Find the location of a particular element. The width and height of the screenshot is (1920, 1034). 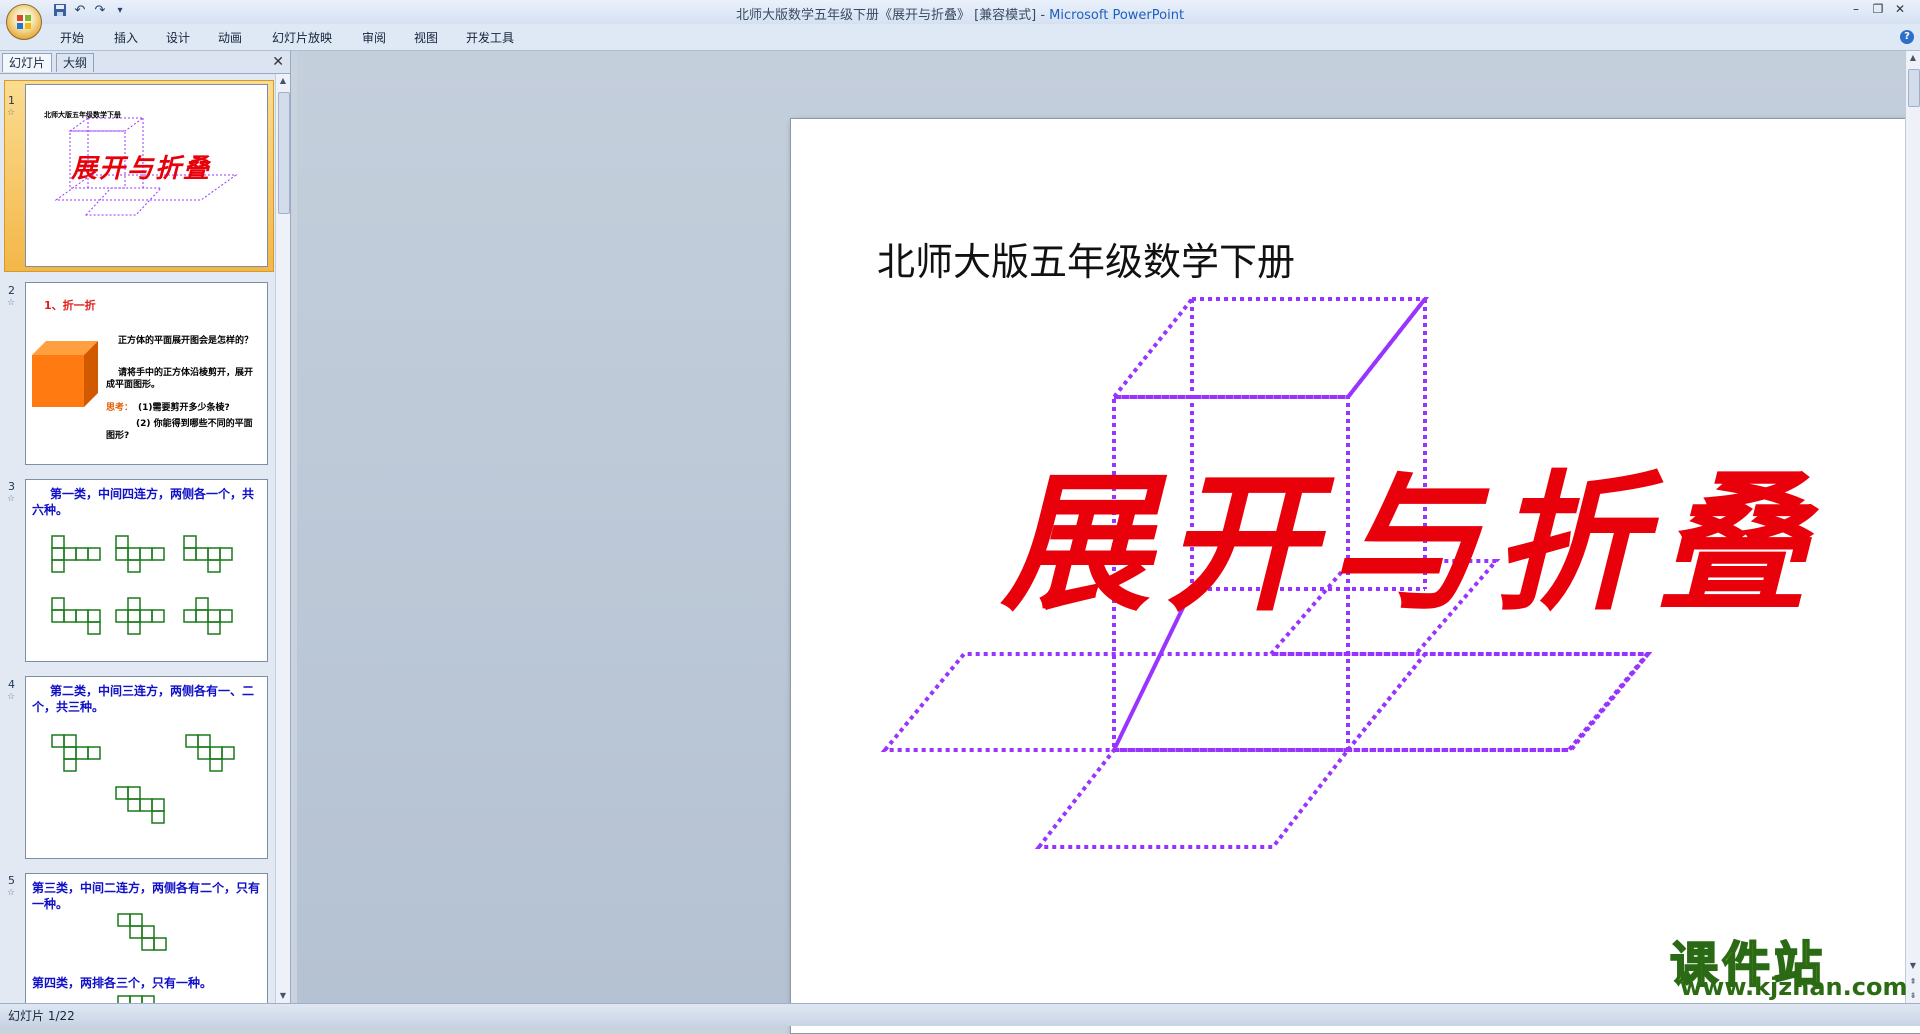

tab-outline: 大纲 is located at coordinates (75, 62).